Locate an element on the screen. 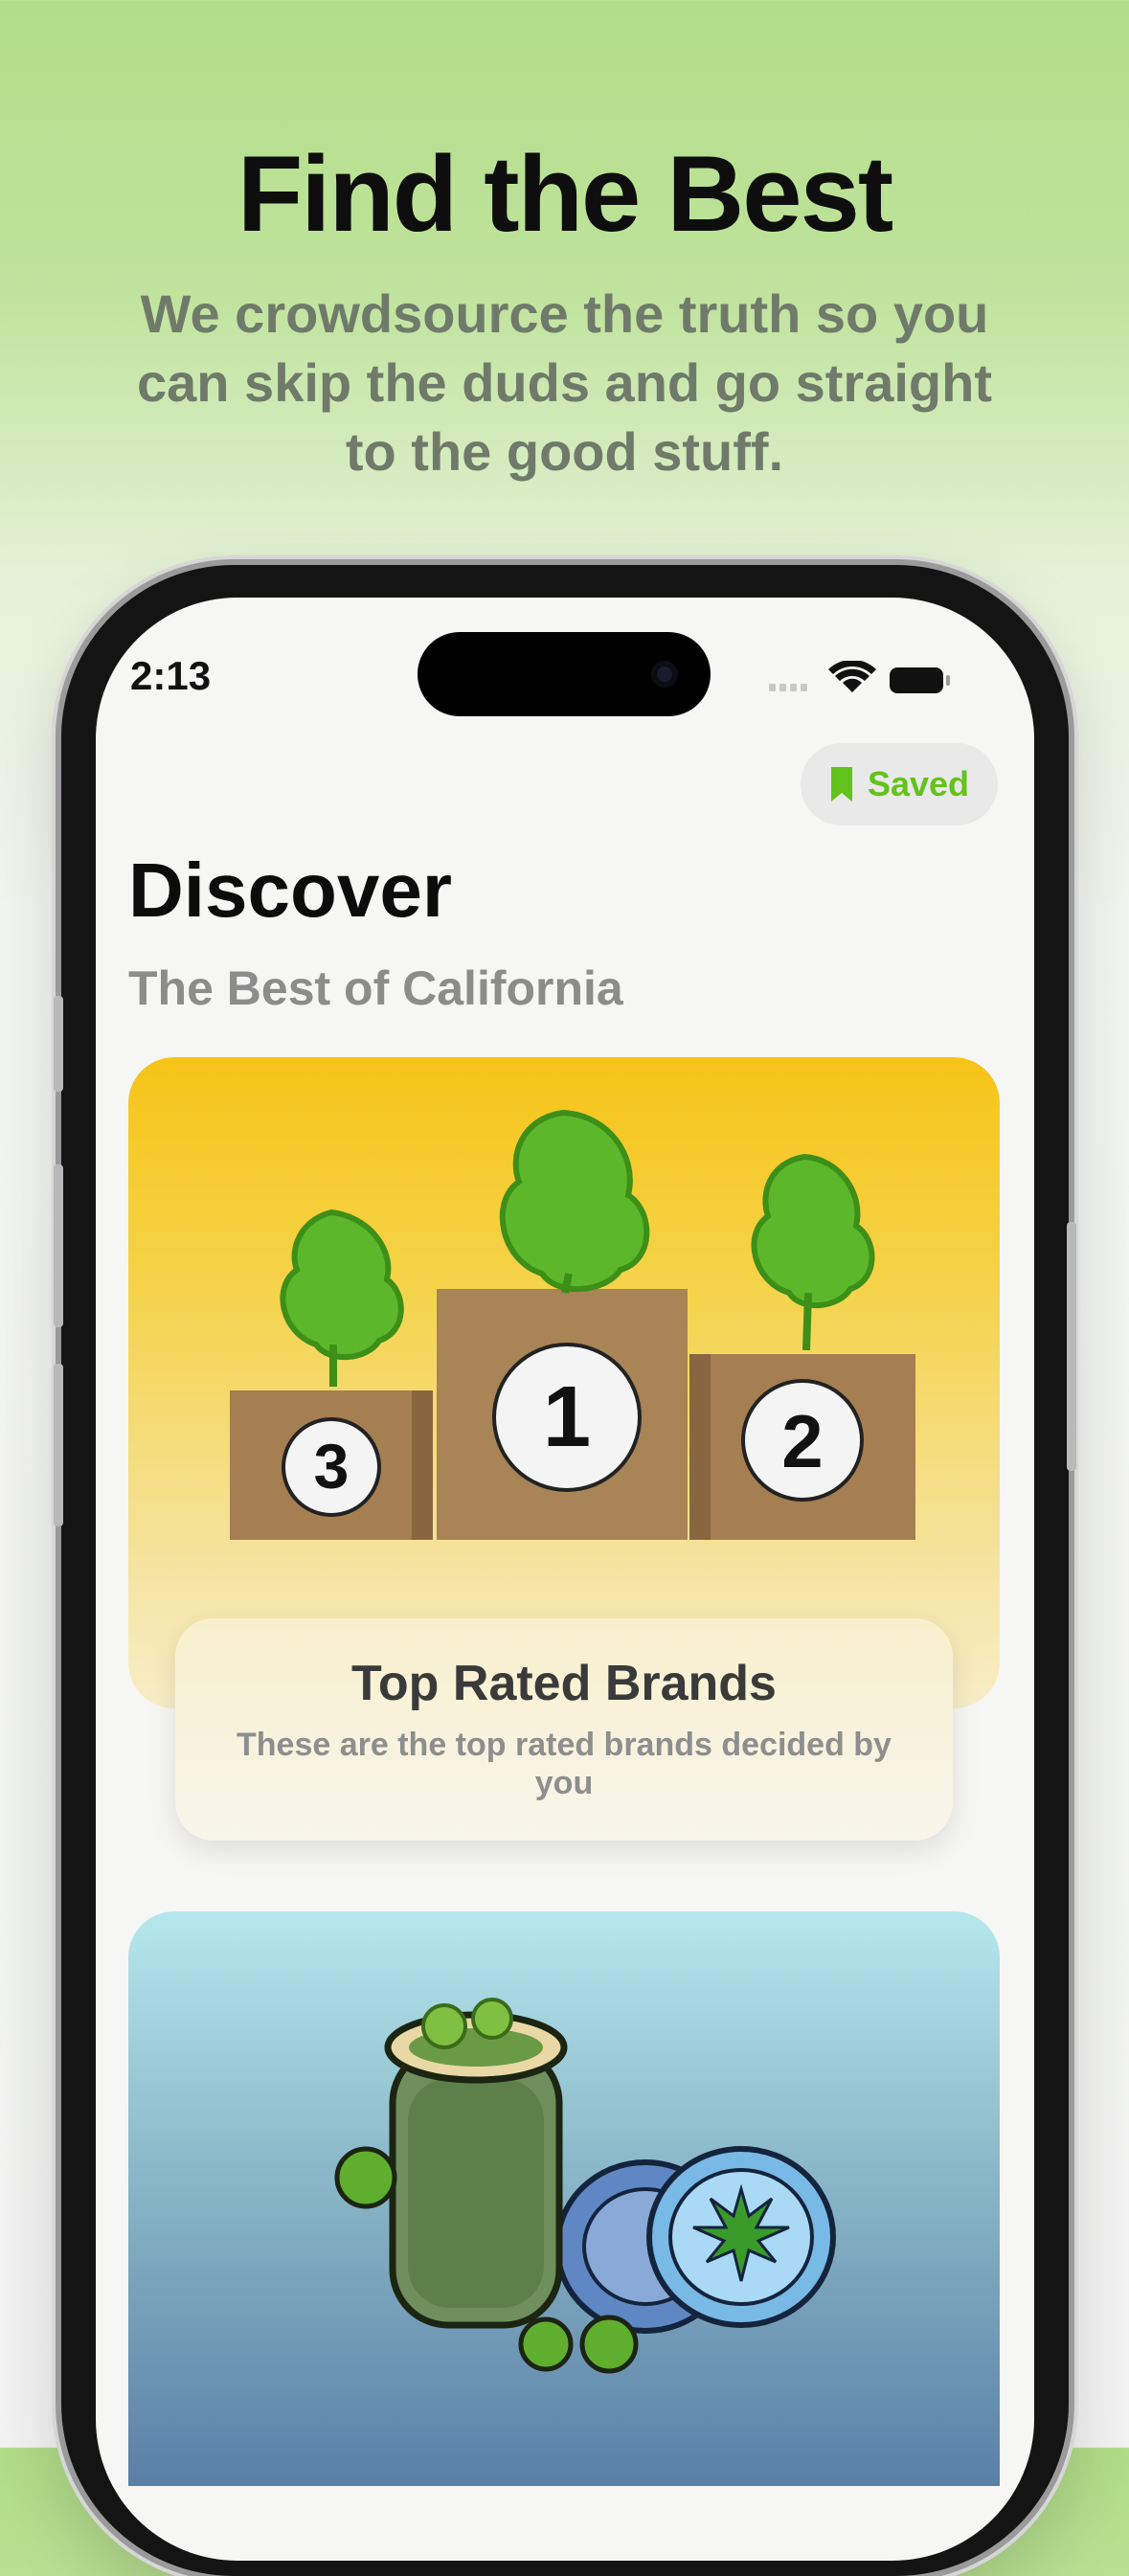  hero-title: Find the Best is located at coordinates (565, 194).